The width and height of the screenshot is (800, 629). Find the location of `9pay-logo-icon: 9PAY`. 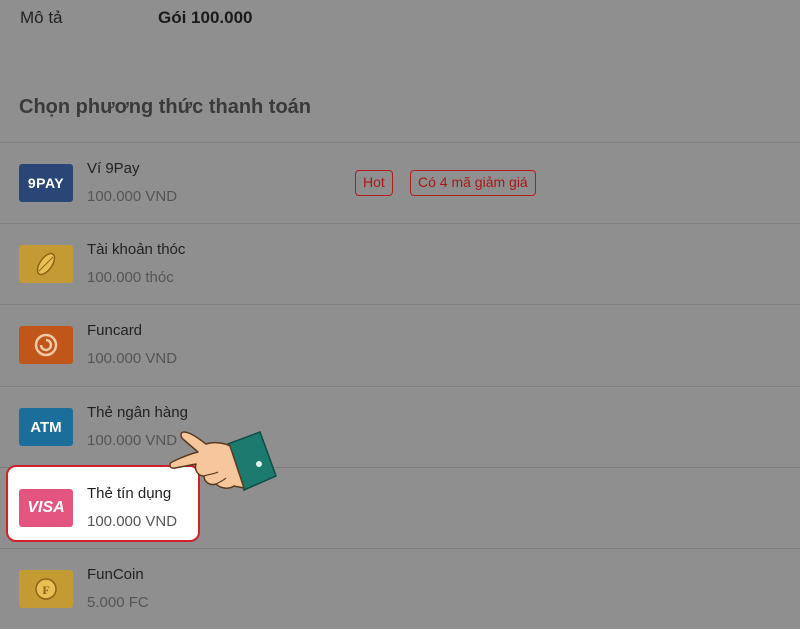

9pay-logo-icon: 9PAY is located at coordinates (46, 183).